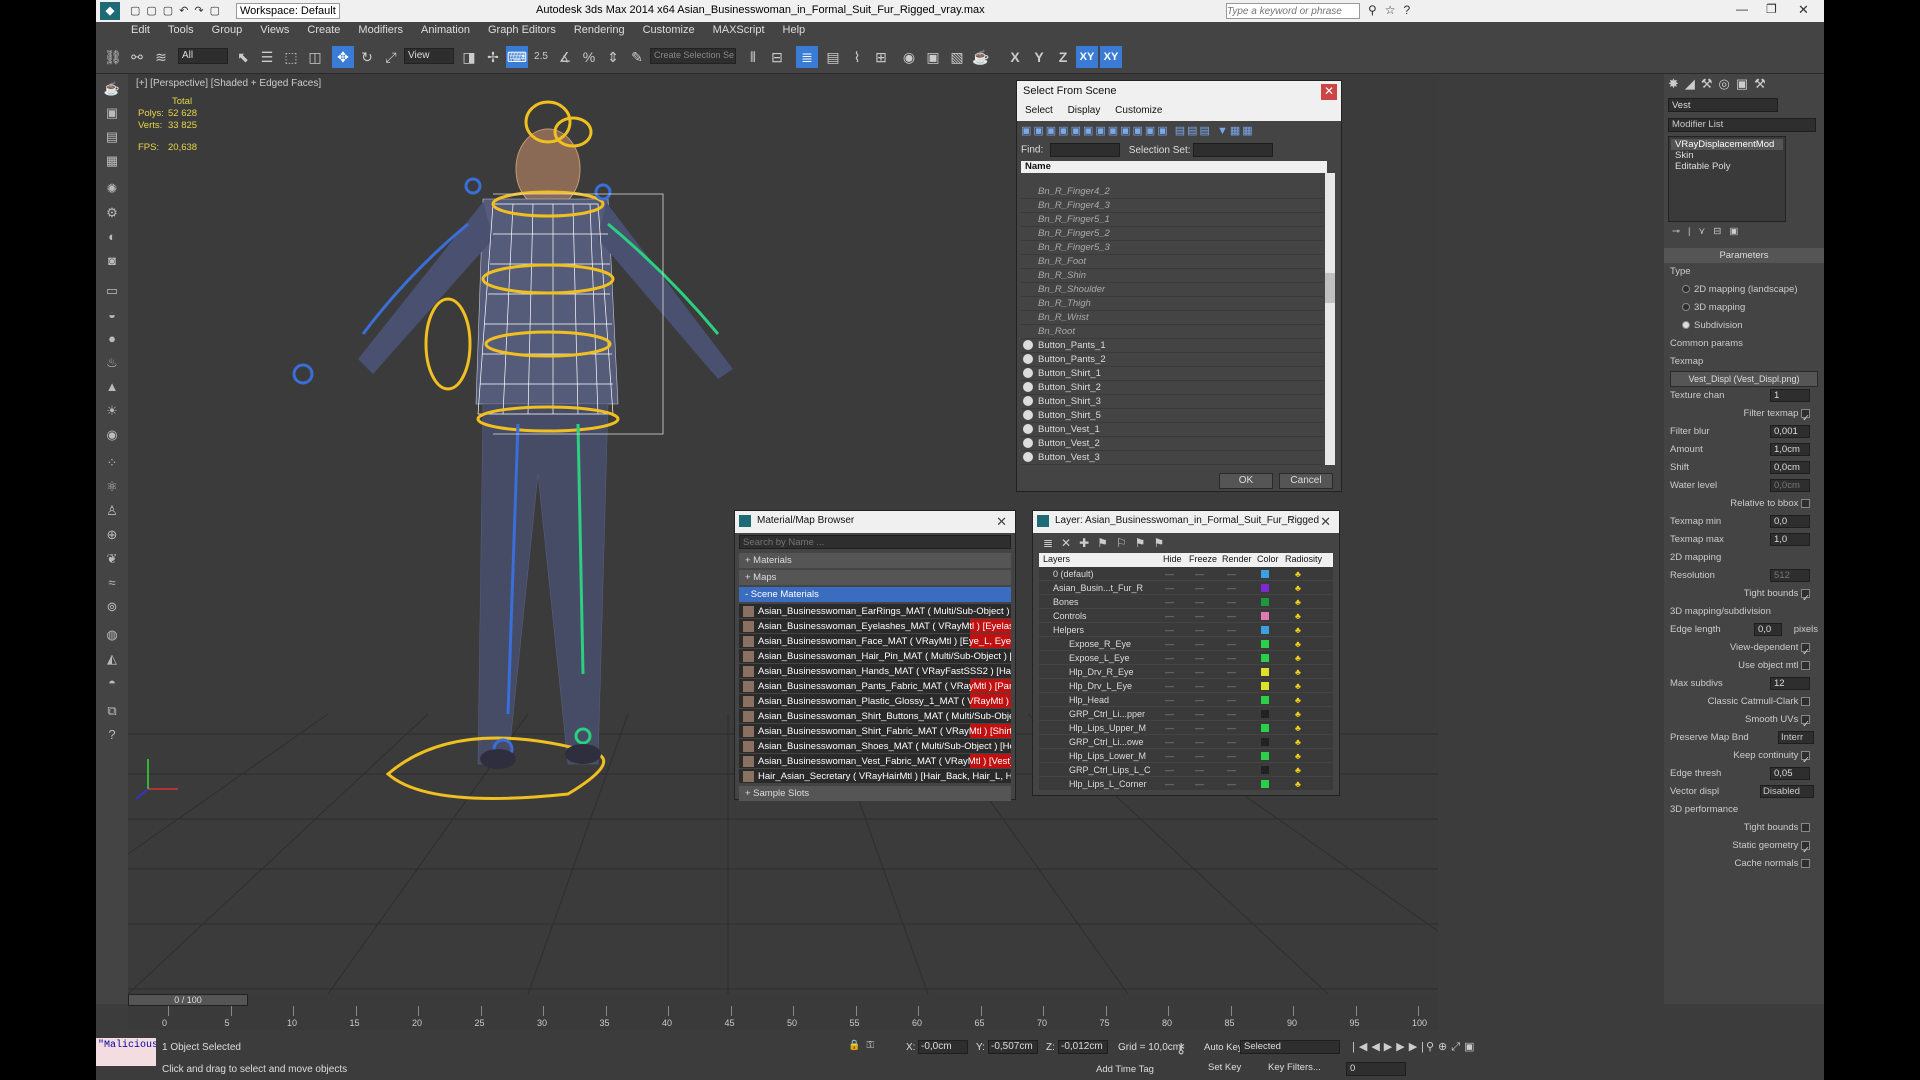 This screenshot has width=1920, height=1080. What do you see at coordinates (875, 560) in the screenshot?
I see `group-materials: + Materials` at bounding box center [875, 560].